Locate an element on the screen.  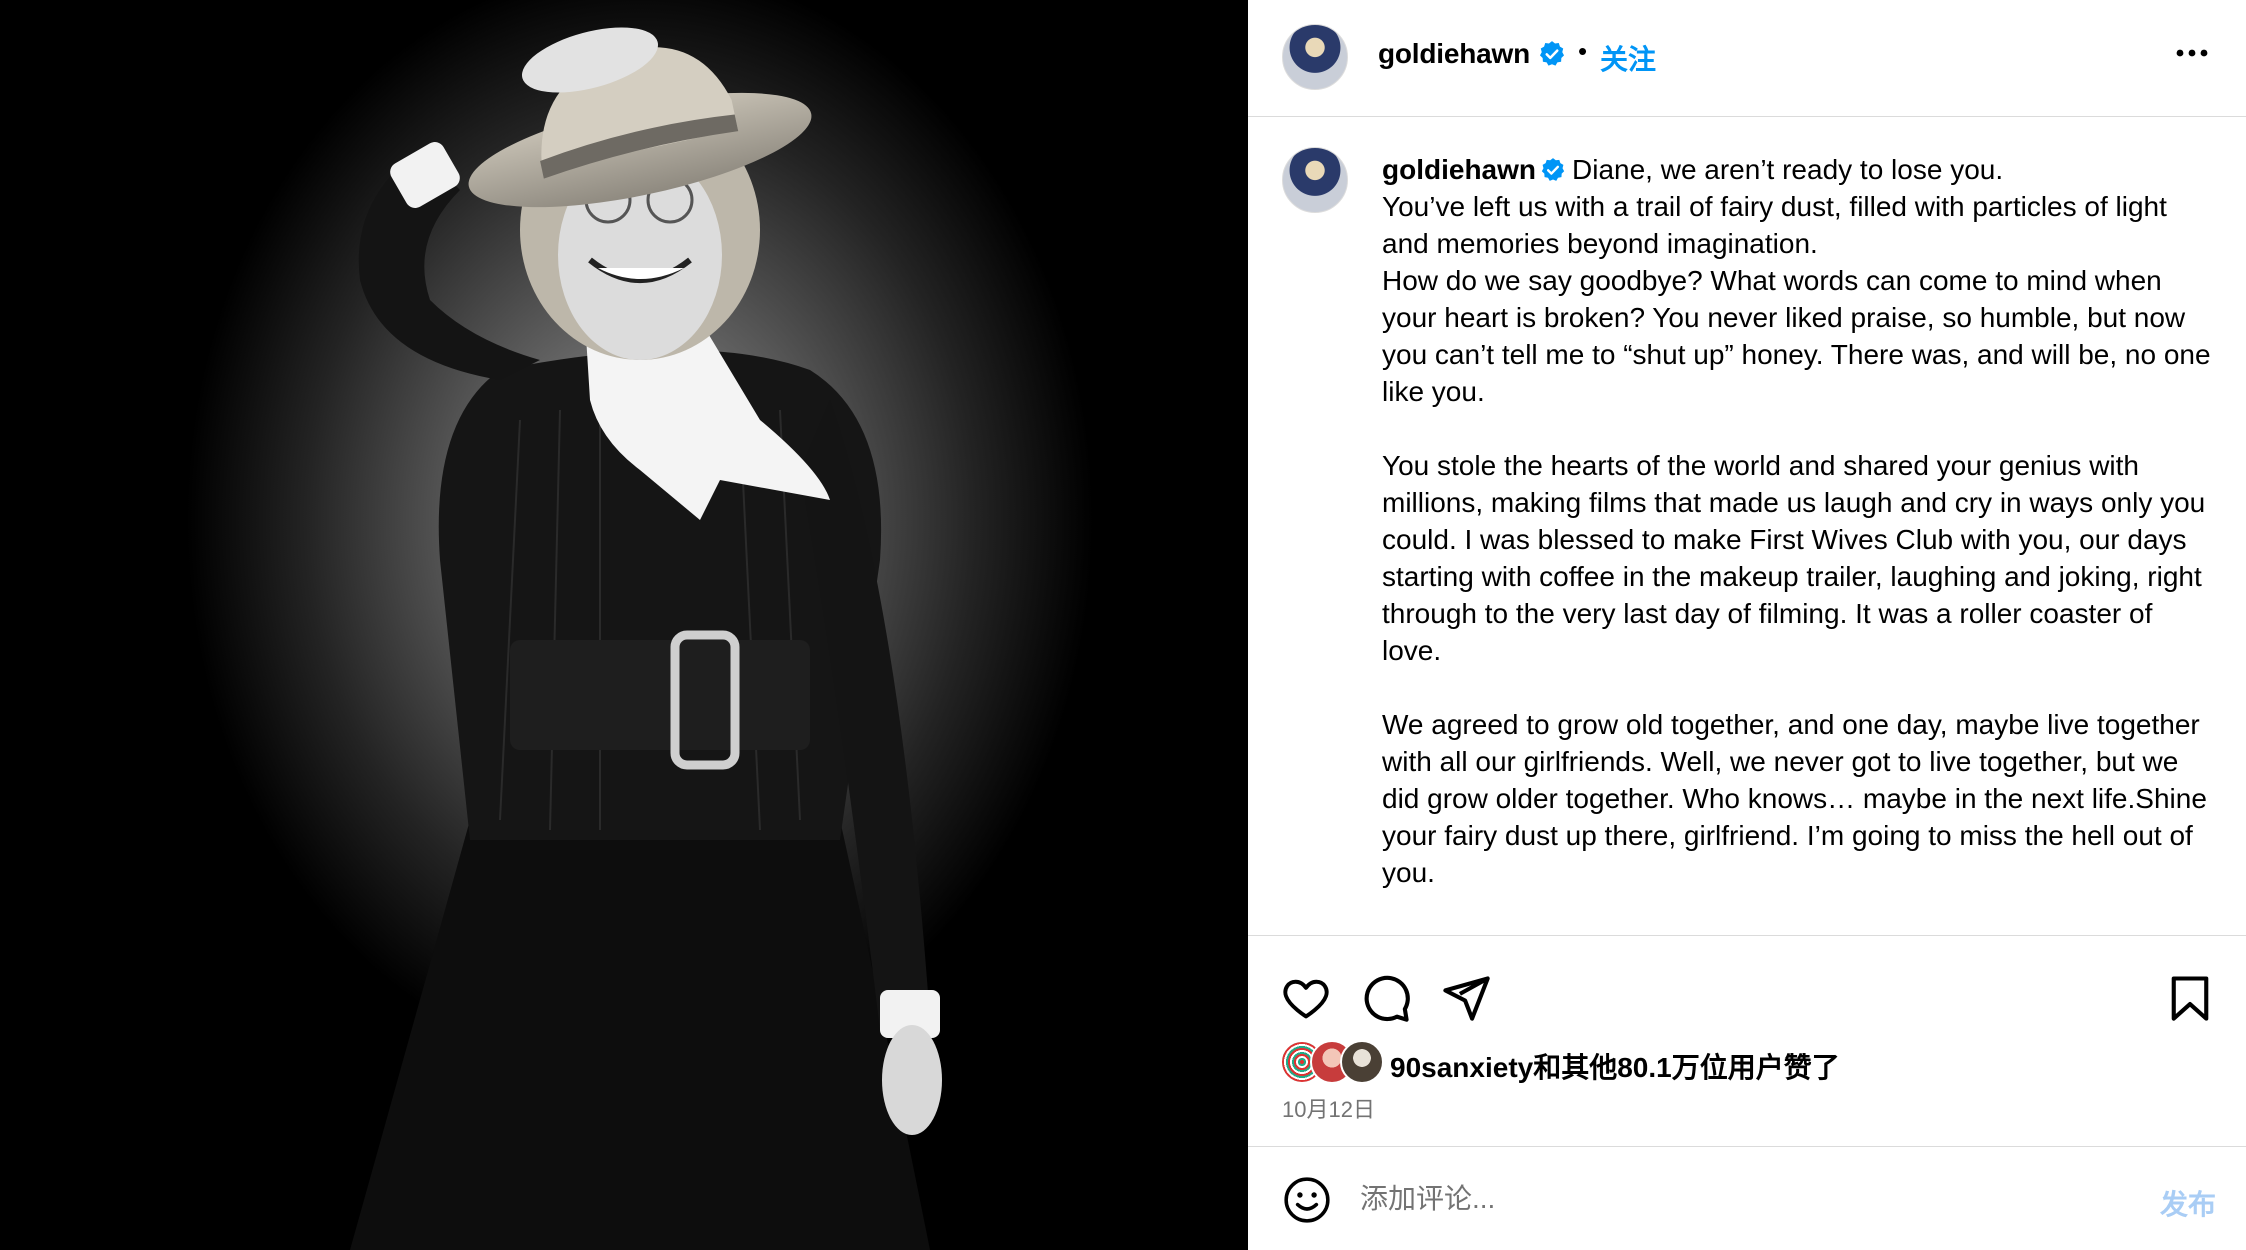
bookmark-icon is located at coordinates (2190, 998).